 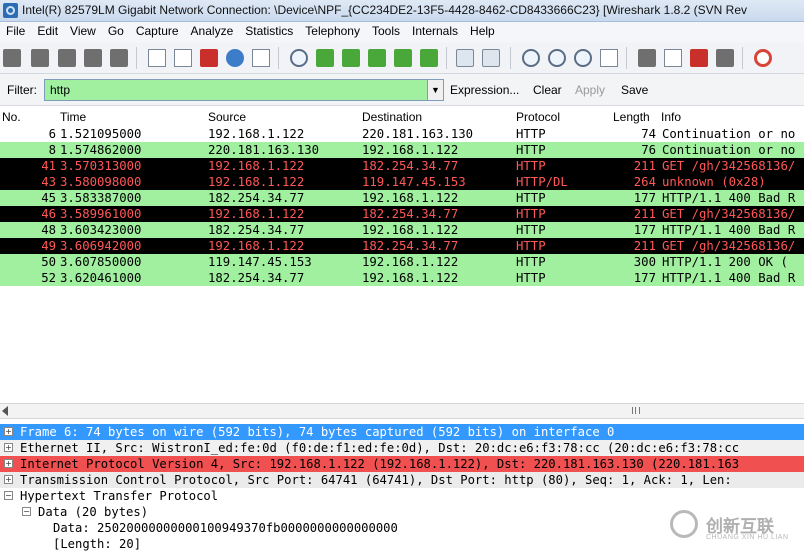 I want to click on capture-filters-icon, so click(x=647, y=58).